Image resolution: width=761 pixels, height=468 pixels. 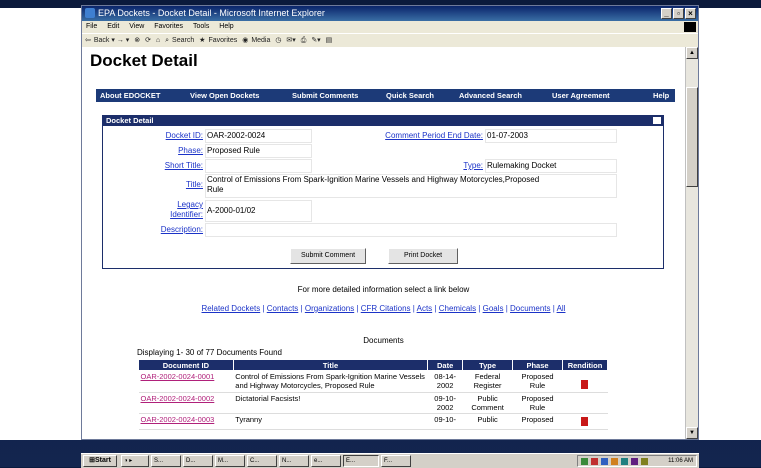 What do you see at coordinates (411, 230) in the screenshot?
I see `description-box` at bounding box center [411, 230].